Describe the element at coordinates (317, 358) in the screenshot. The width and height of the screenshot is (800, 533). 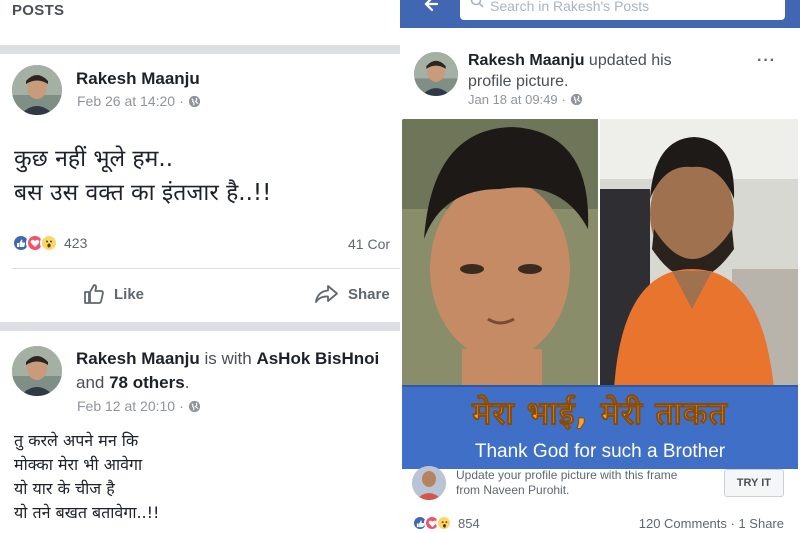
I see `tagged-person-link: AsHok BisHnoi` at that location.